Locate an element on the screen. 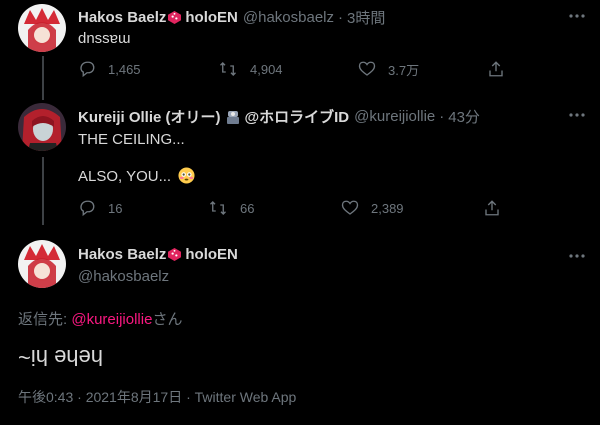 This screenshot has width=600, height=425. reply-context: 返信先: @kureijiollieさん is located at coordinates (100, 318).